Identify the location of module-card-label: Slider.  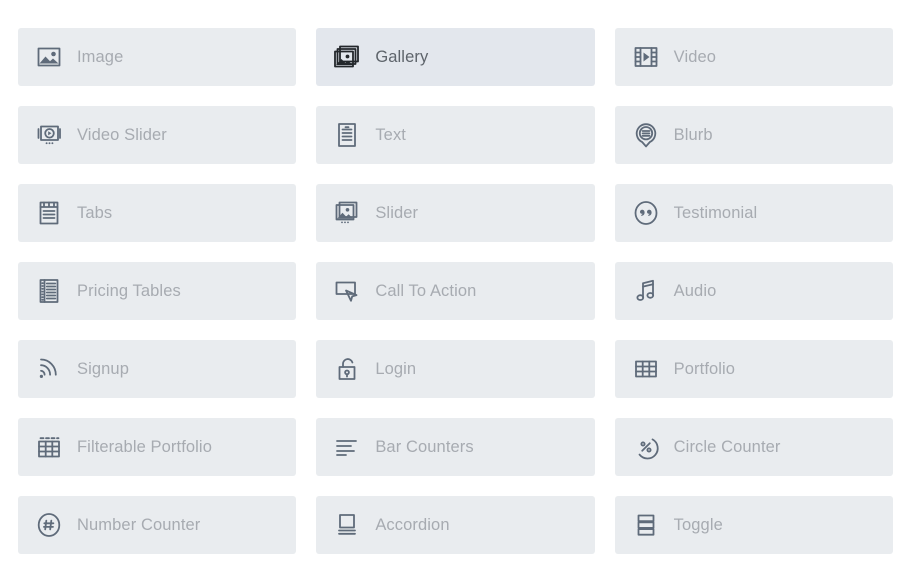
(397, 212).